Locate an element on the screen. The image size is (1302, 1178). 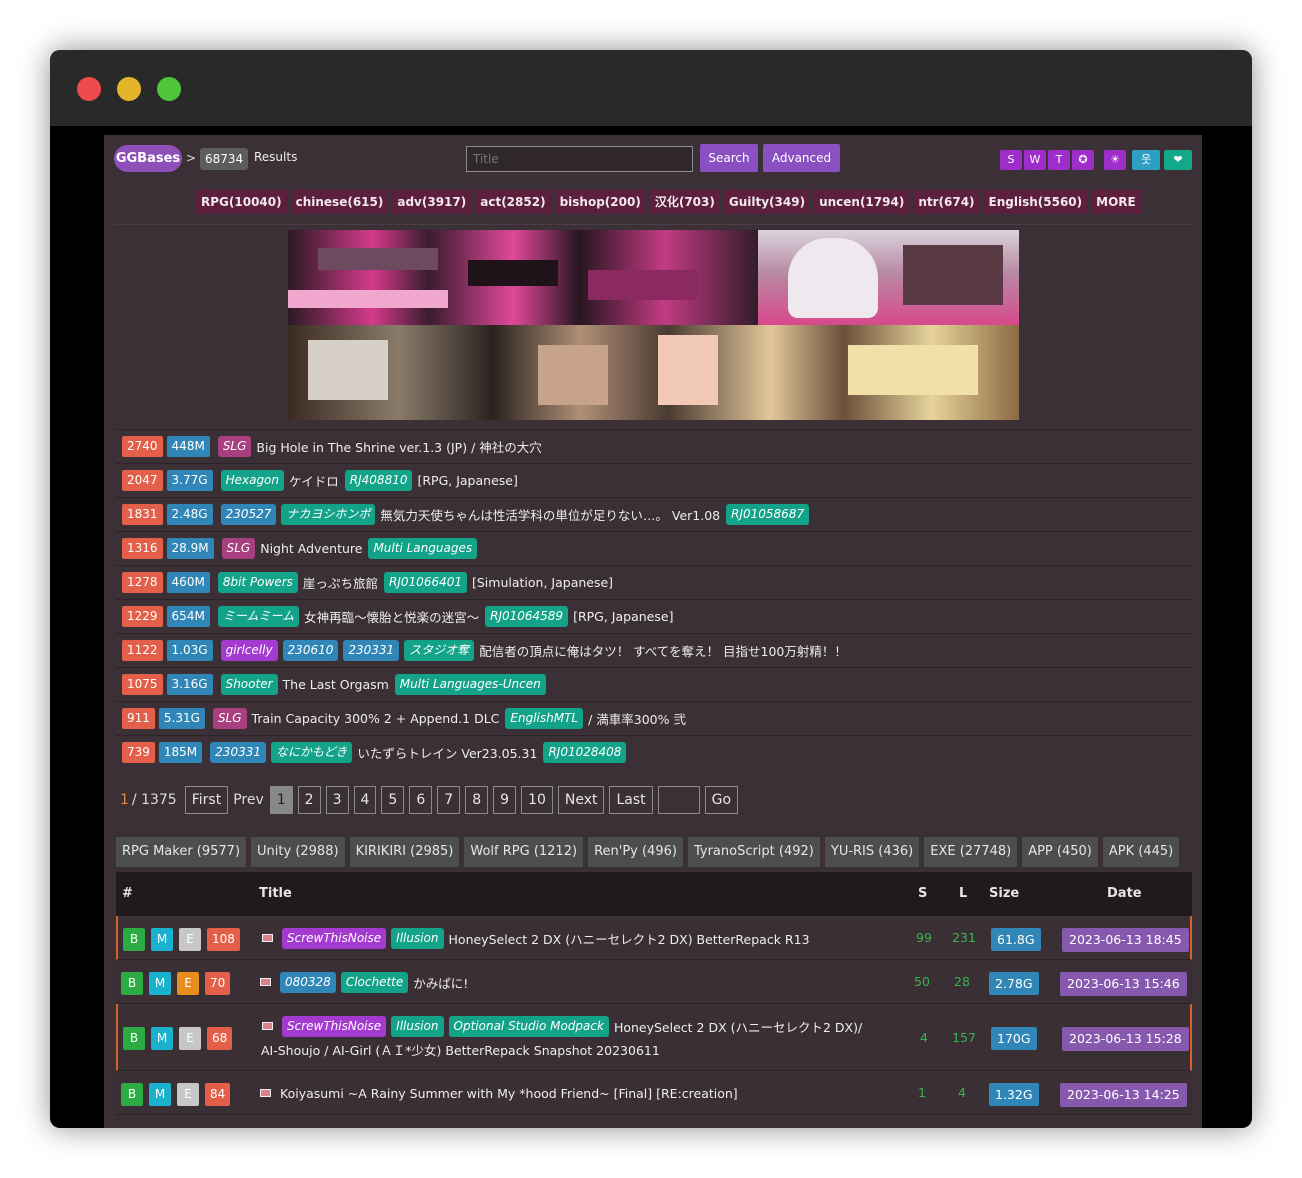
engine-filter-button: Ren'Py (496) is located at coordinates (635, 852).